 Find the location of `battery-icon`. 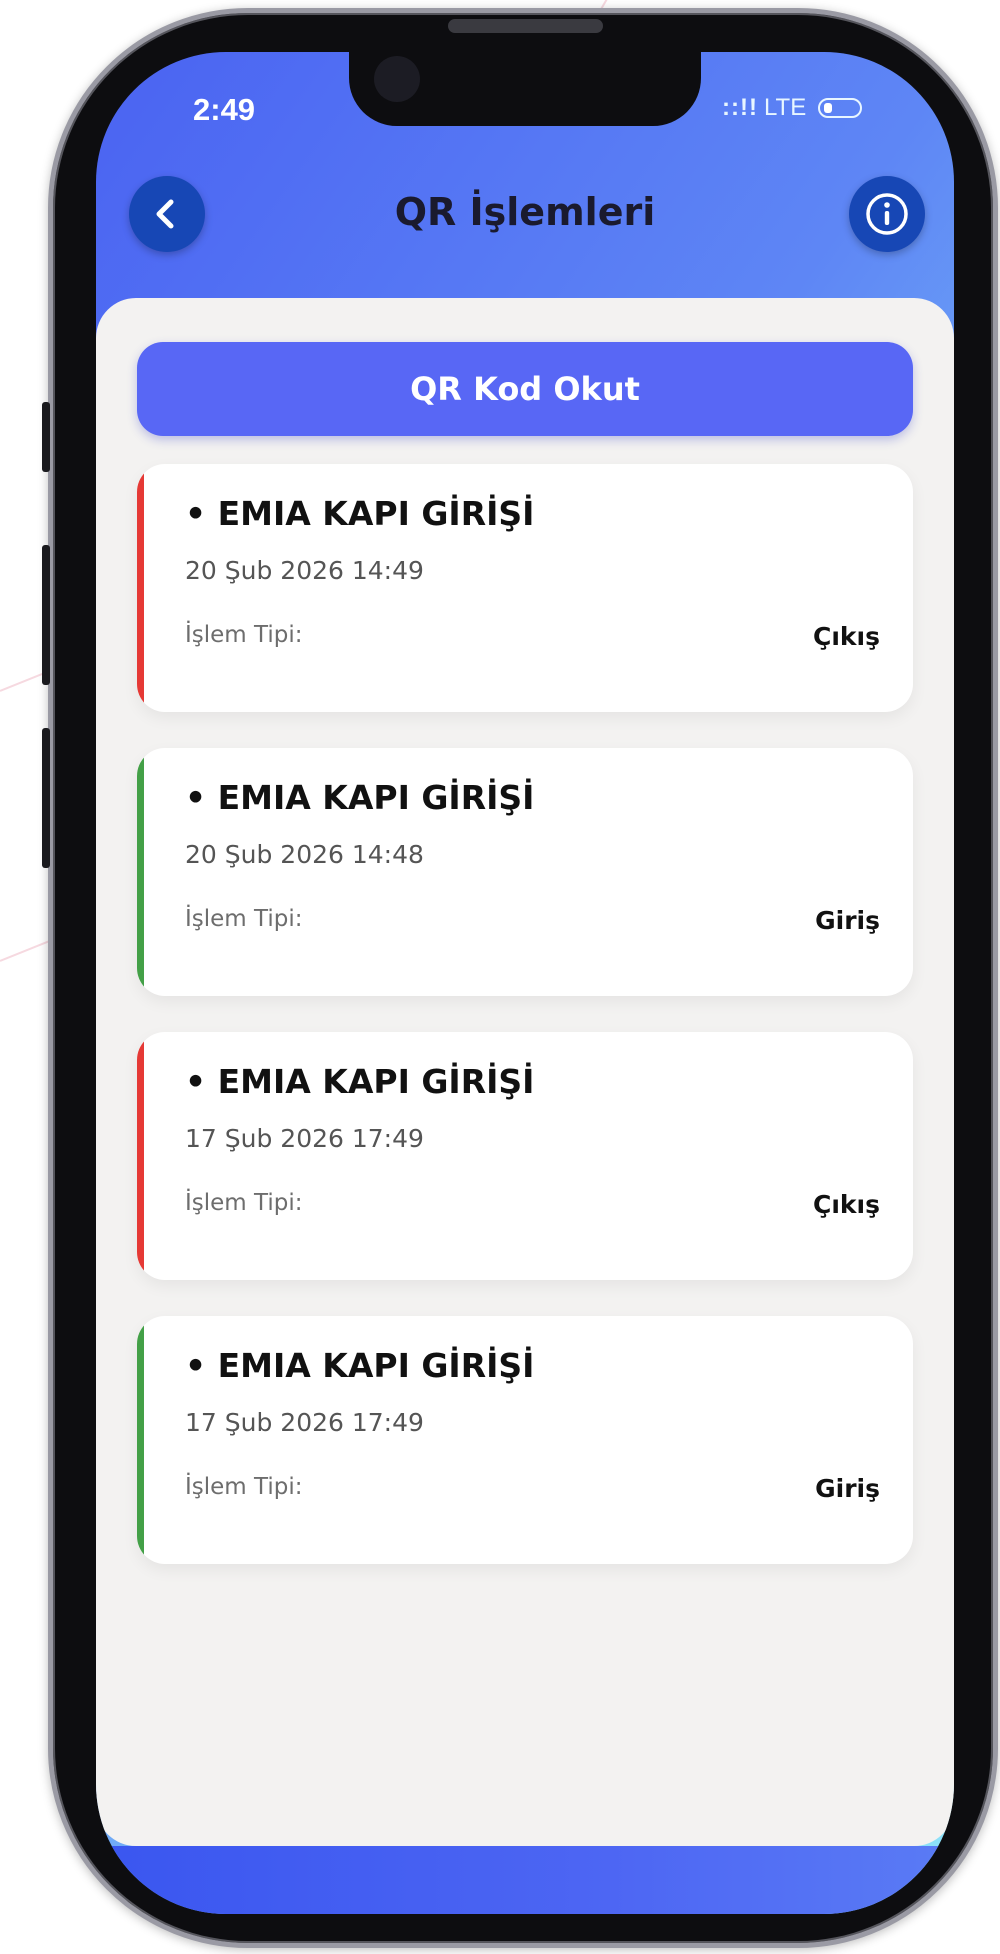

battery-icon is located at coordinates (840, 108).